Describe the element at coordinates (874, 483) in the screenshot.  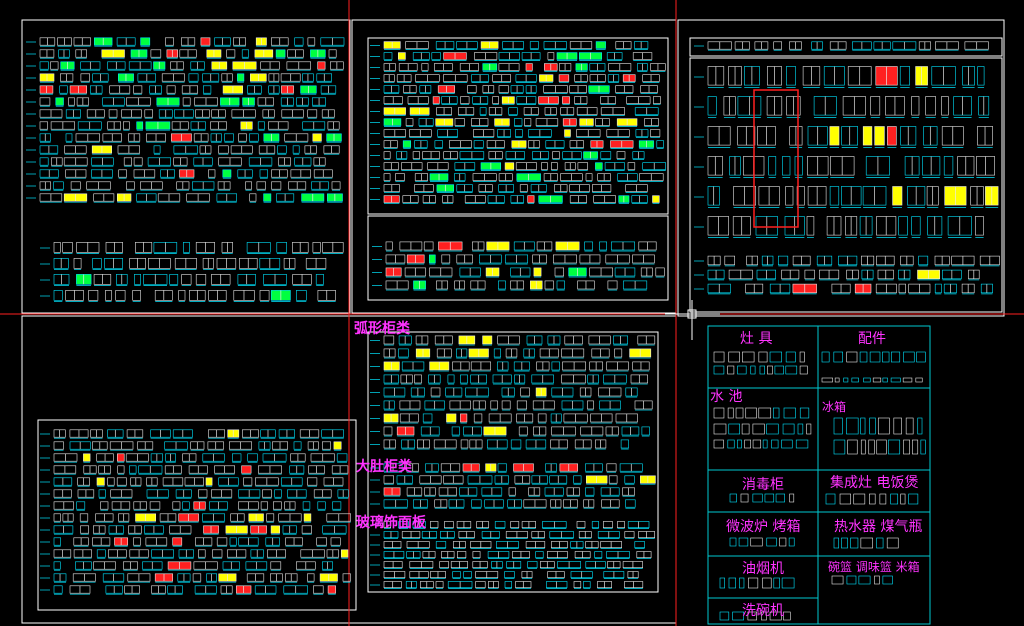
I see `legend-label-integrated-stove-rice-cooker: 集成灶 电饭煲` at that location.